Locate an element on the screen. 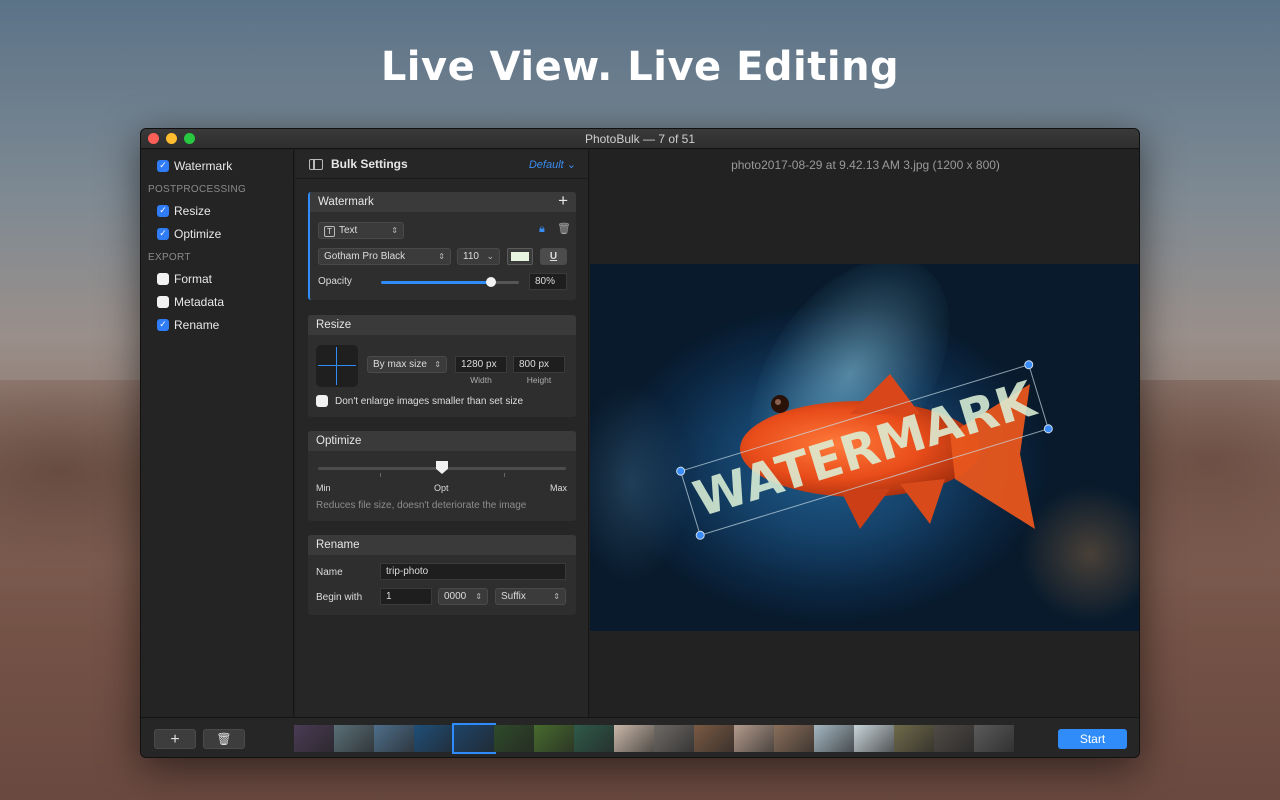 Image resolution: width=1280 pixels, height=800 pixels. card-title: Rename is located at coordinates (338, 545).